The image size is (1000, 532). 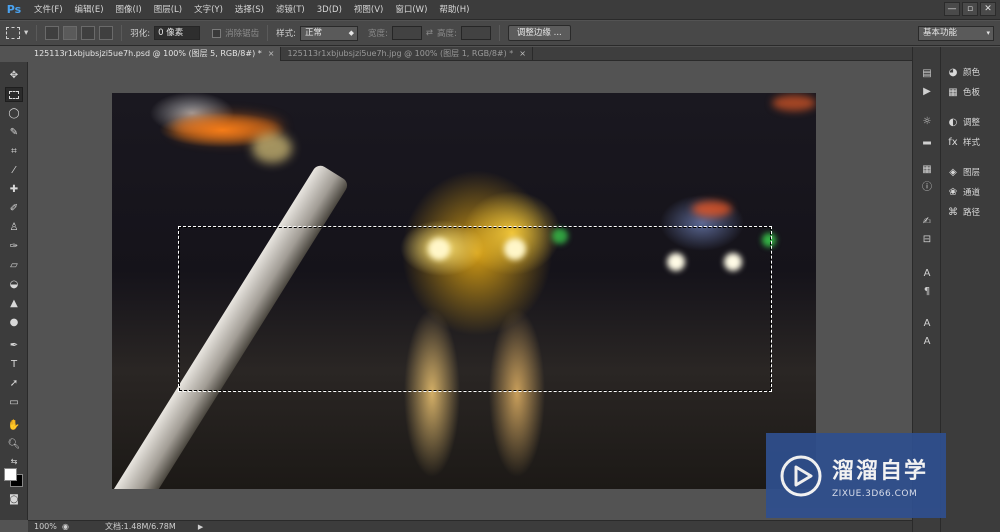 I want to click on menu-help: 帮助(H), so click(x=454, y=10).